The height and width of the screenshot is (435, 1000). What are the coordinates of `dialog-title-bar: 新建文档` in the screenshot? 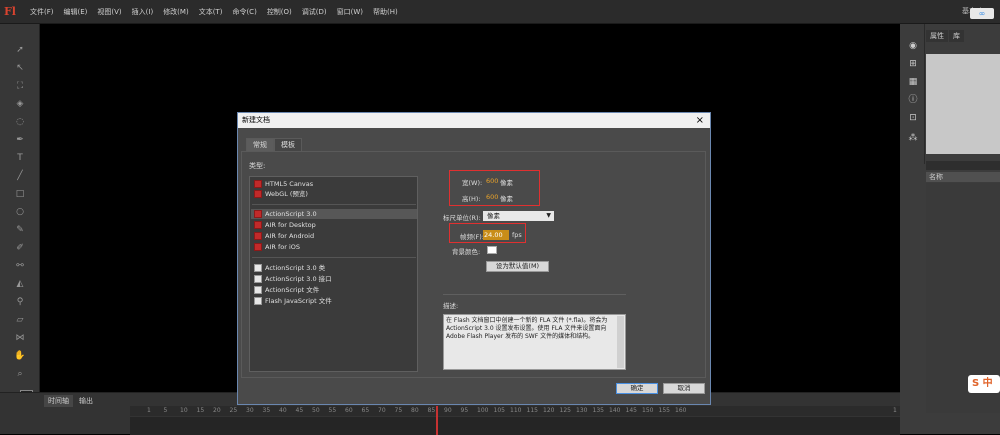 It's located at (474, 120).